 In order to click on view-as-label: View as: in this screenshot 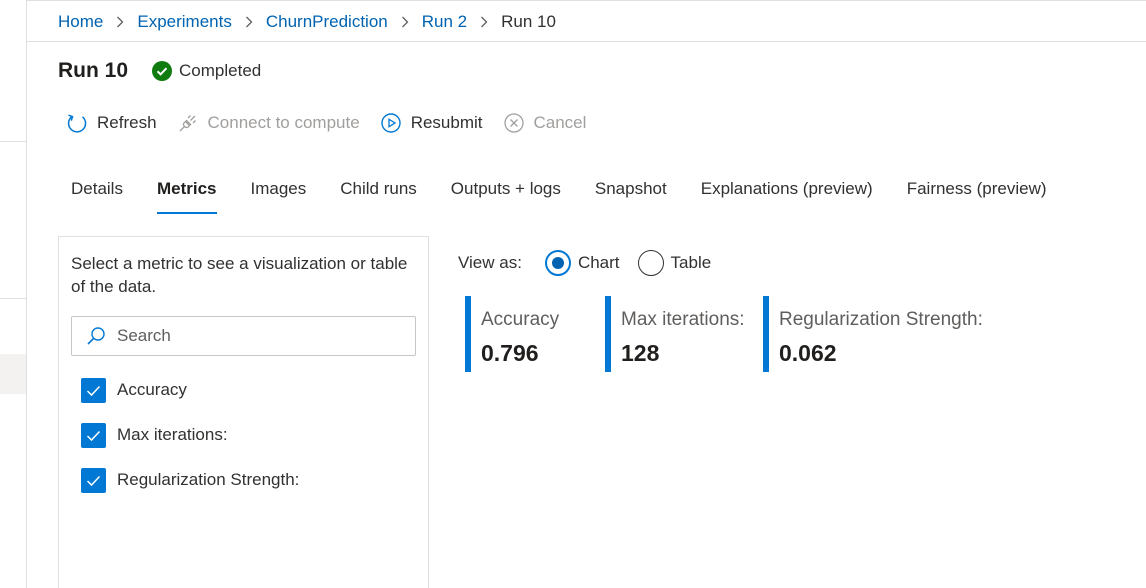, I will do `click(490, 262)`.